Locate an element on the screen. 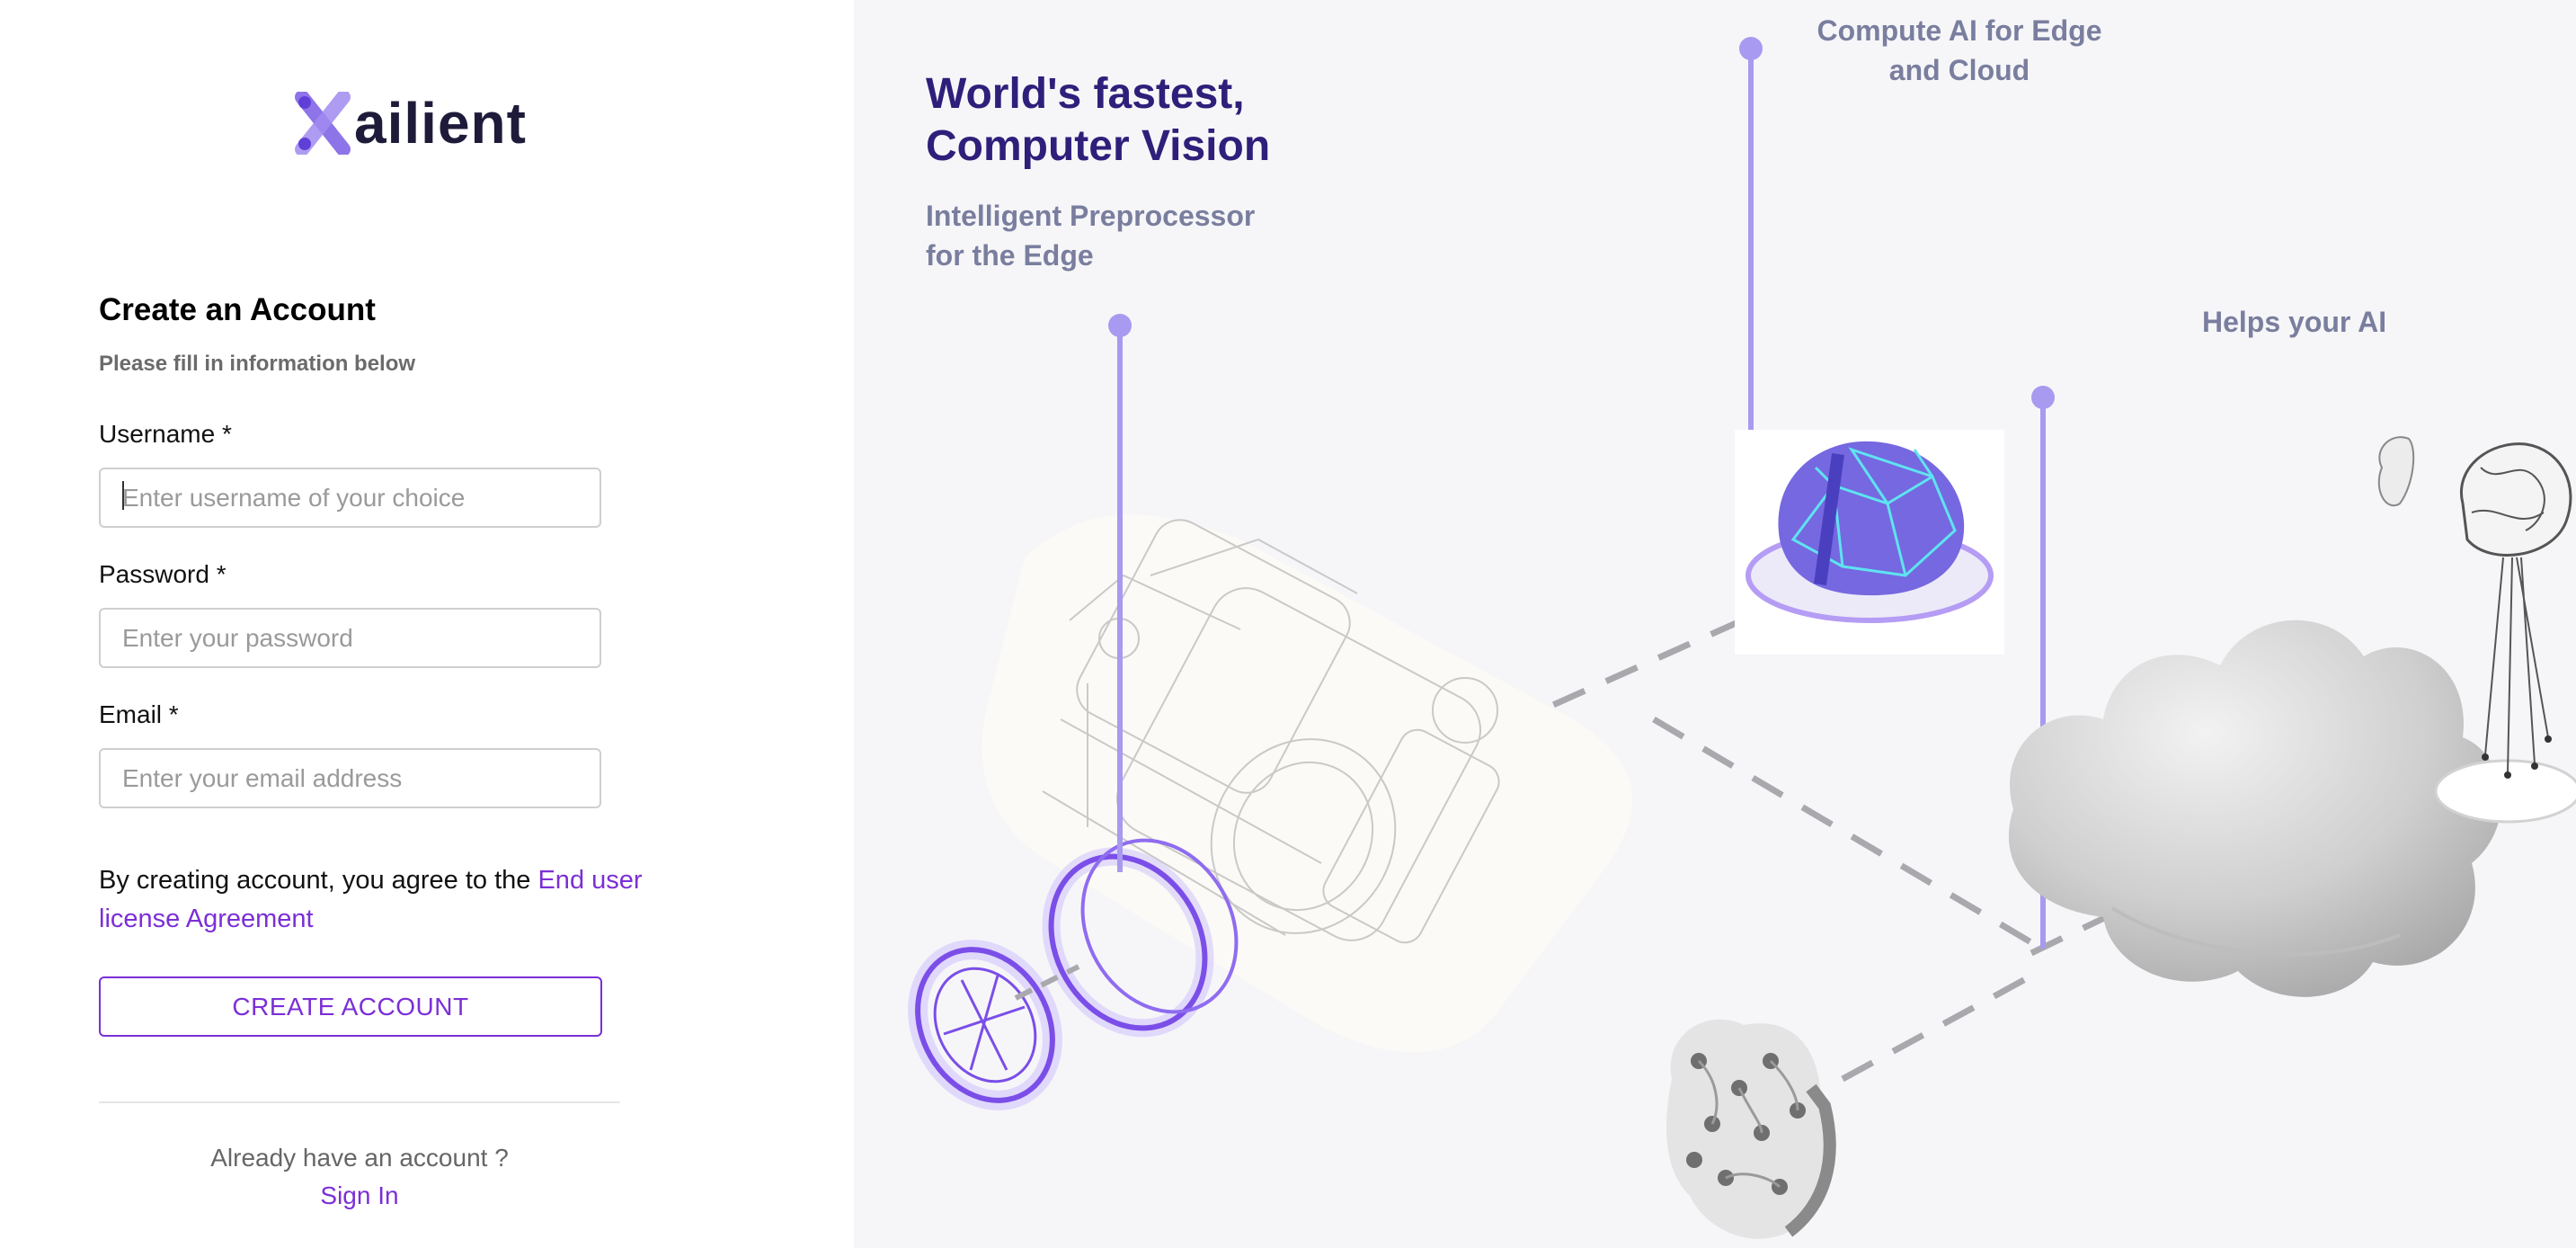  form-title: Create an Account is located at coordinates (238, 309).